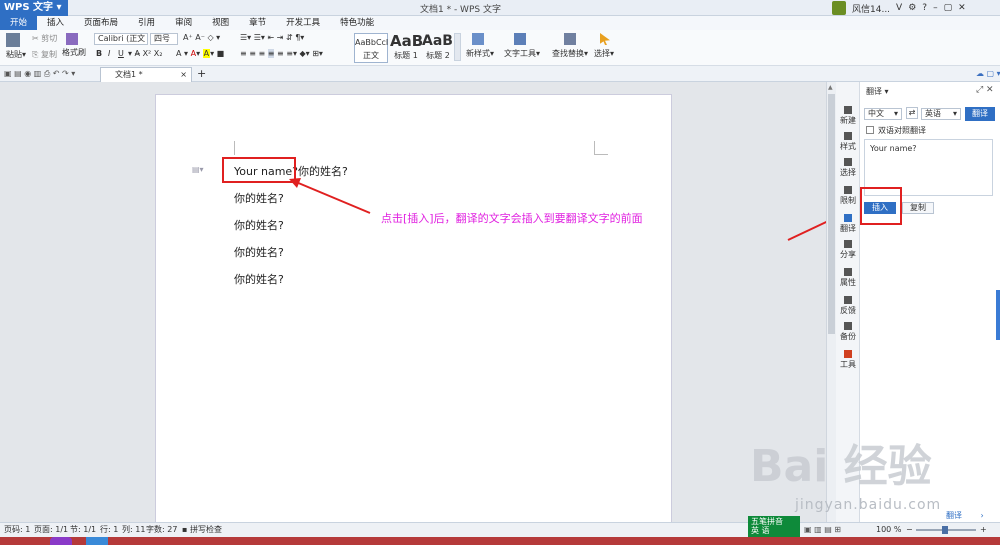 The image size is (1000, 545). I want to click on sidebar-label-restrict: 限制, so click(848, 200).